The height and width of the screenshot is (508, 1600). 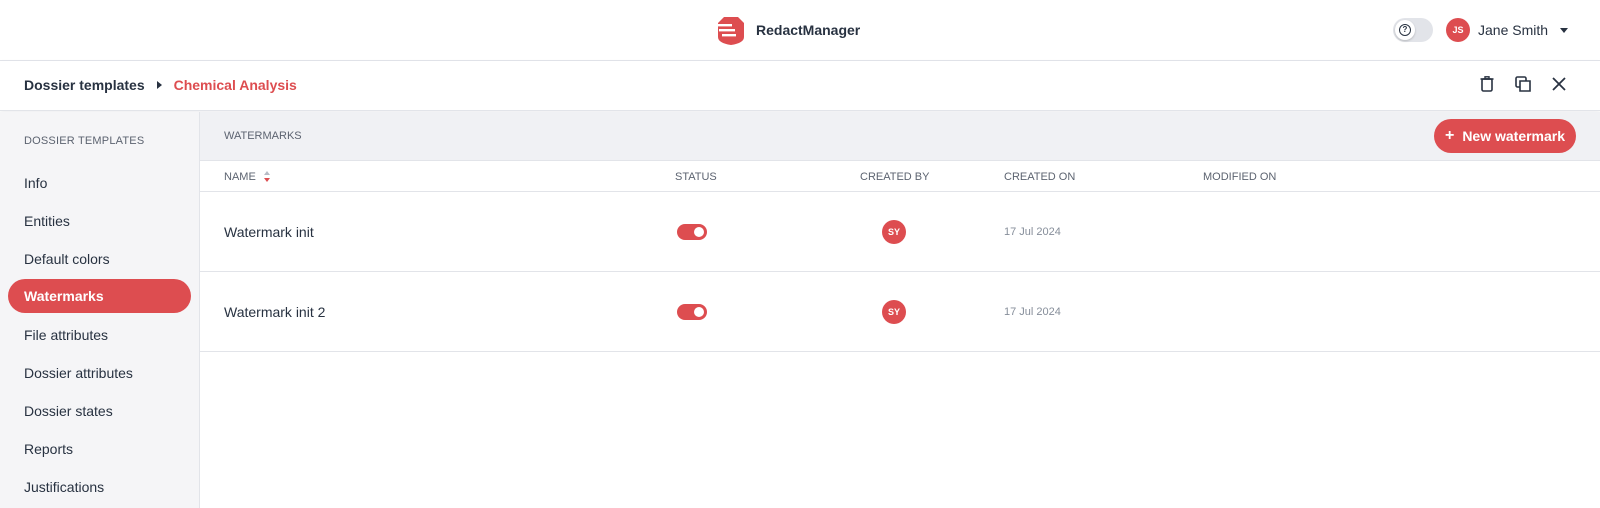 I want to click on content-header: WATERMARKS + New watermark, so click(x=900, y=136).